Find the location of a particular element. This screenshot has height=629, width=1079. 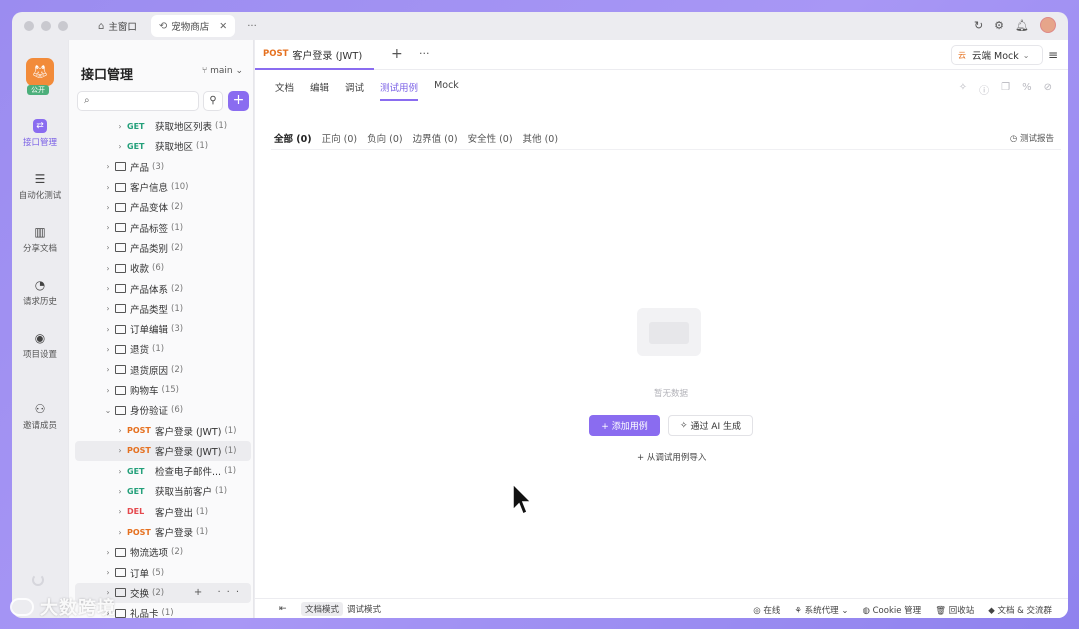

tree-folder: › 订单 (5) is located at coordinates (163, 573).